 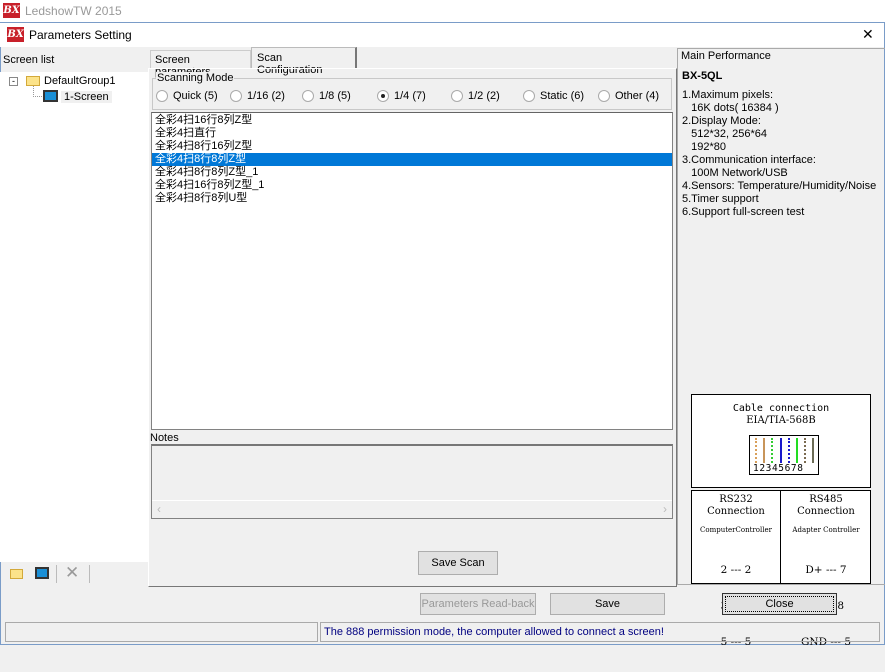 I want to click on rs485-title: RS485, so click(x=826, y=499).